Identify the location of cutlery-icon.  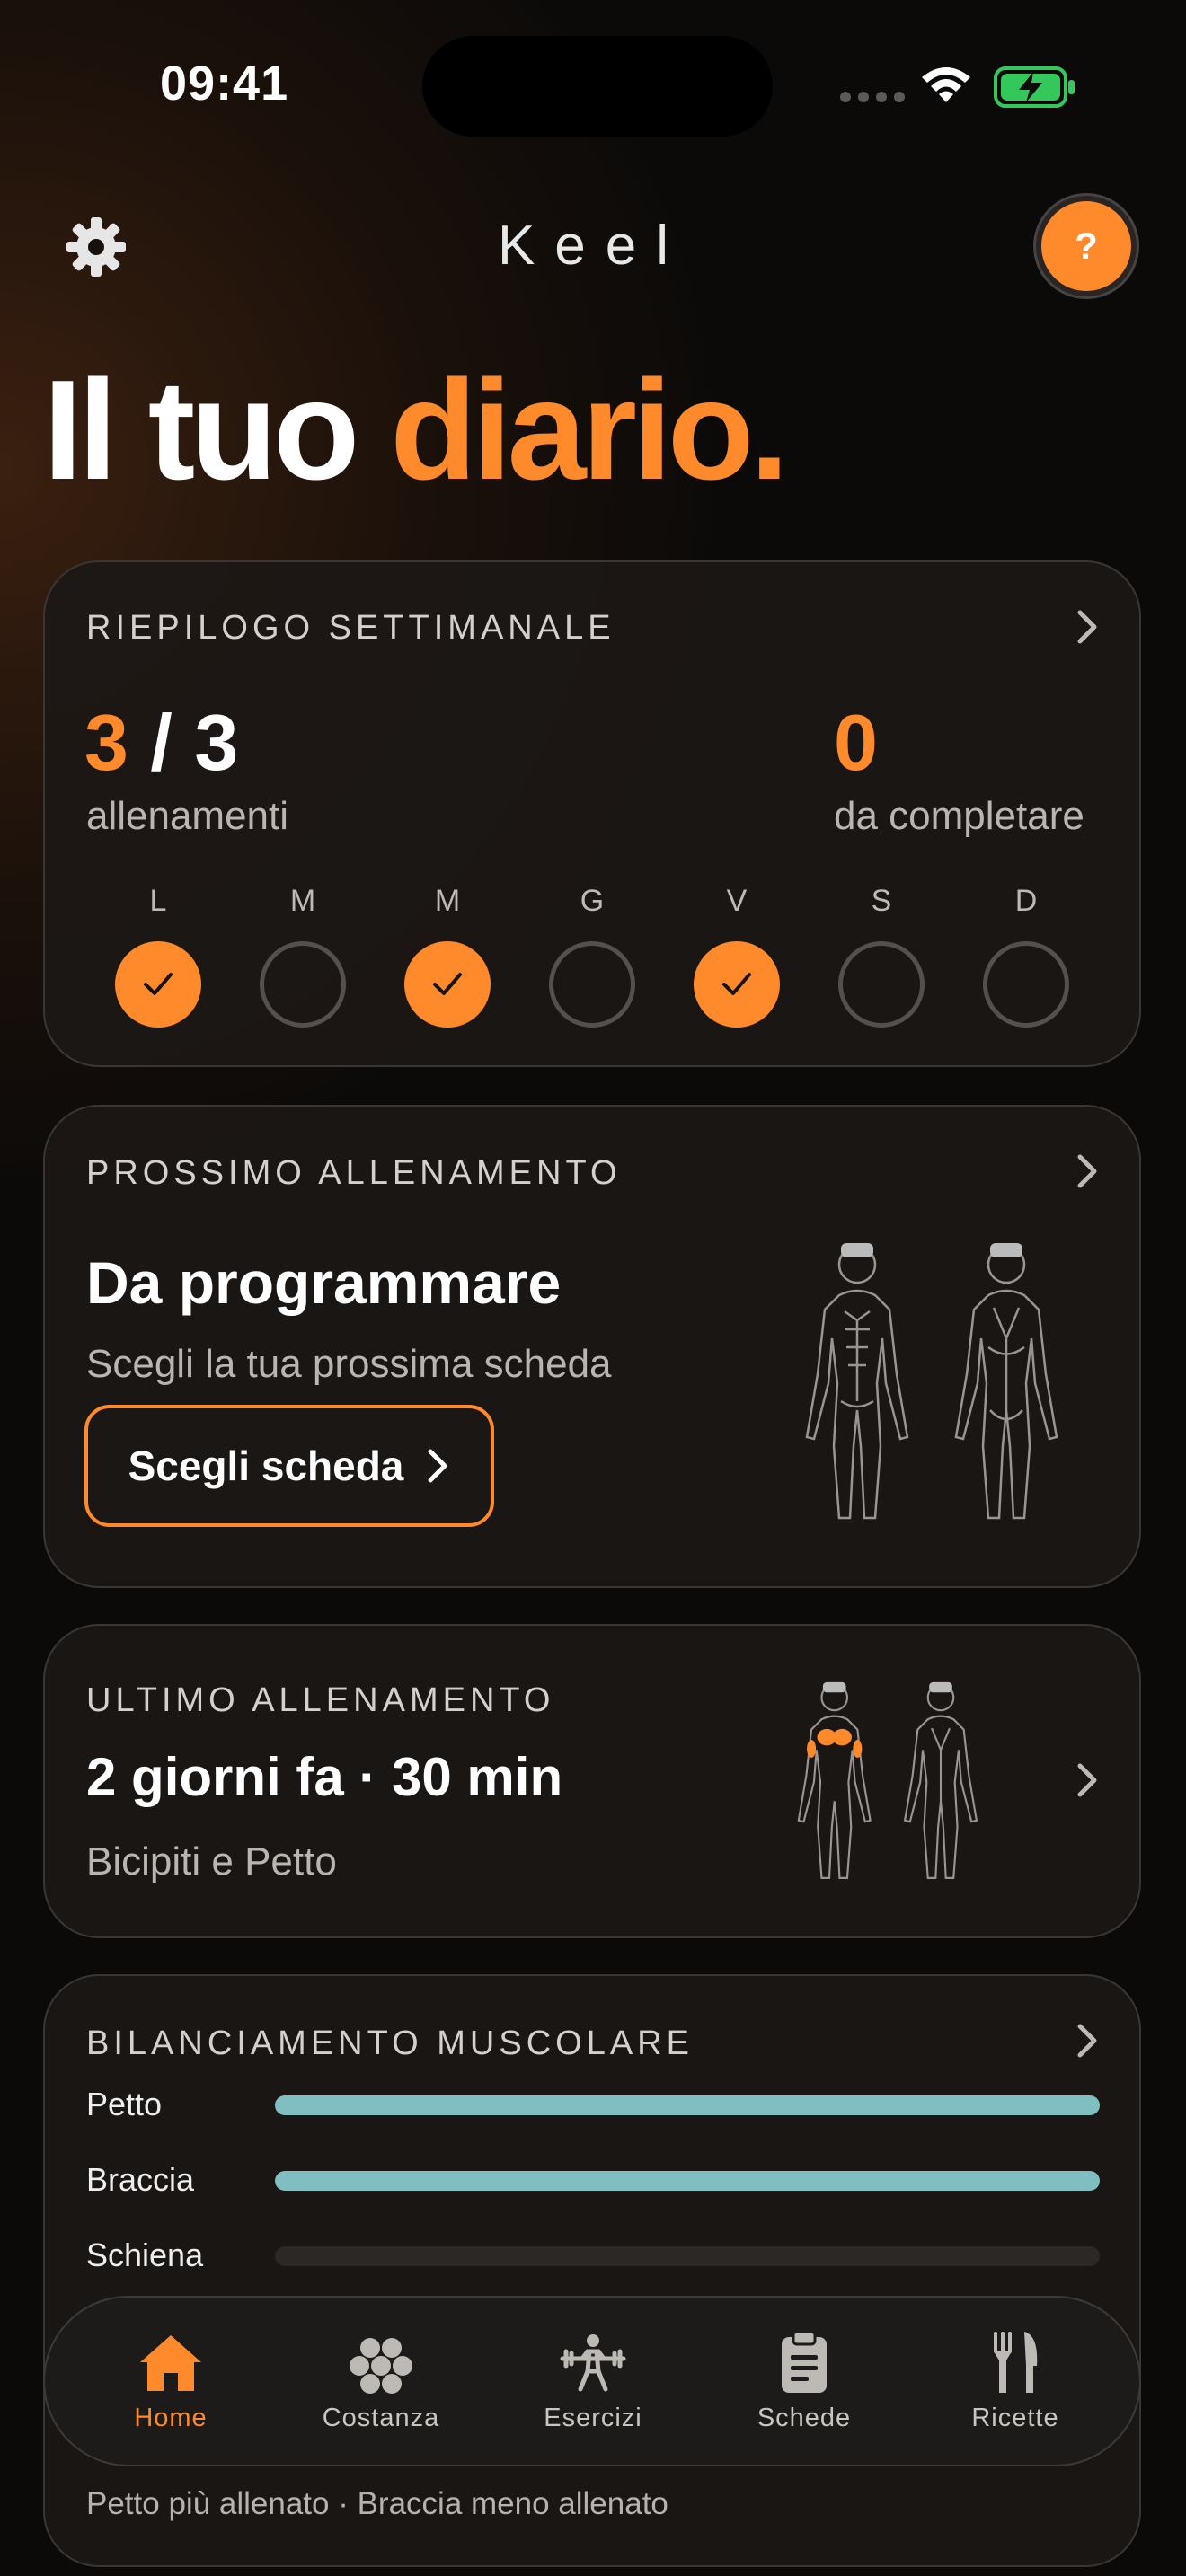
(1015, 2360).